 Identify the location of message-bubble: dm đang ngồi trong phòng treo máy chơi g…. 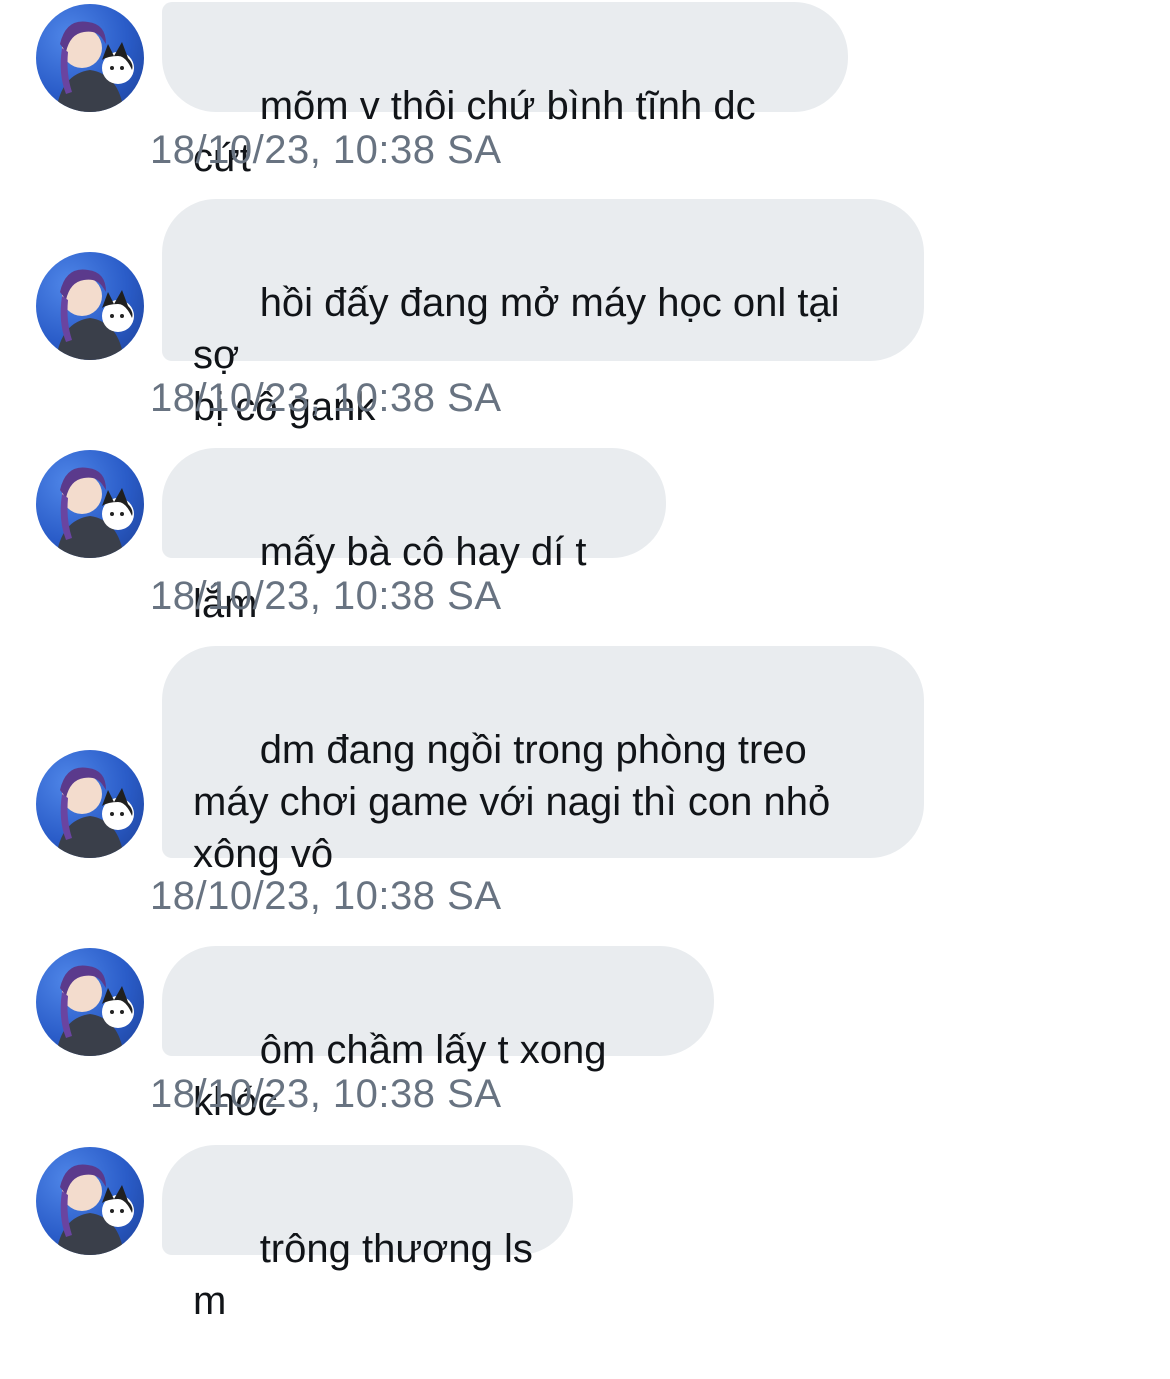
(543, 761).